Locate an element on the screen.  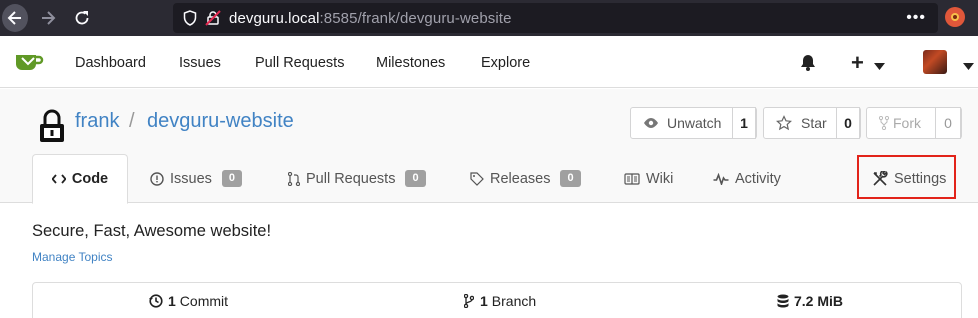
chevron-down-icon is located at coordinates (879, 65).